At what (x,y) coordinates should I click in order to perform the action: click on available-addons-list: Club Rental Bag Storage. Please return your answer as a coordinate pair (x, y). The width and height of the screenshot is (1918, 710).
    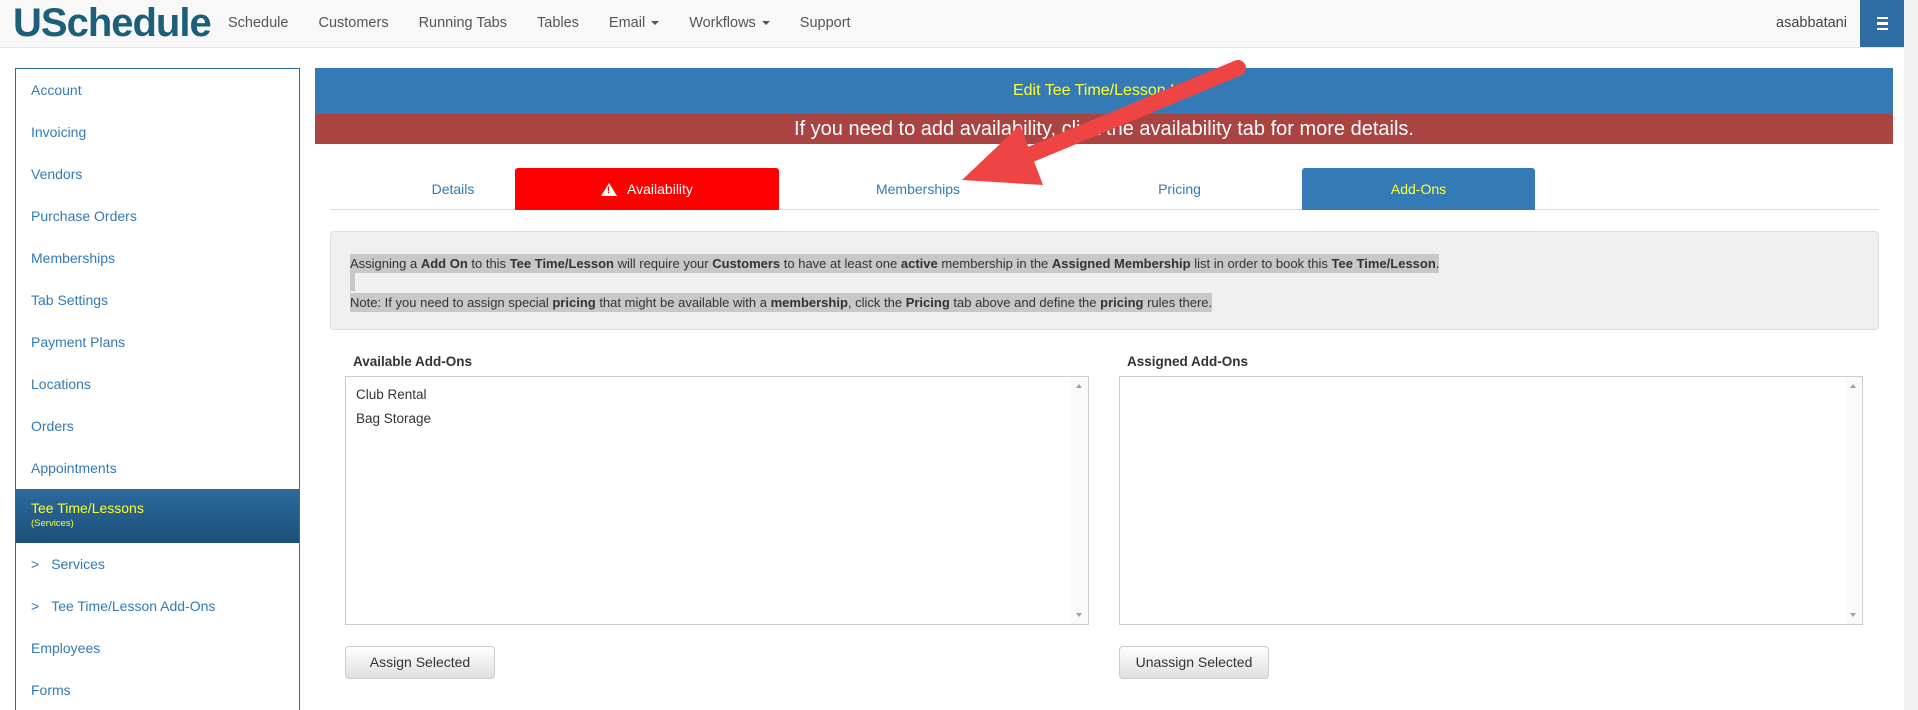
    Looking at the image, I should click on (717, 500).